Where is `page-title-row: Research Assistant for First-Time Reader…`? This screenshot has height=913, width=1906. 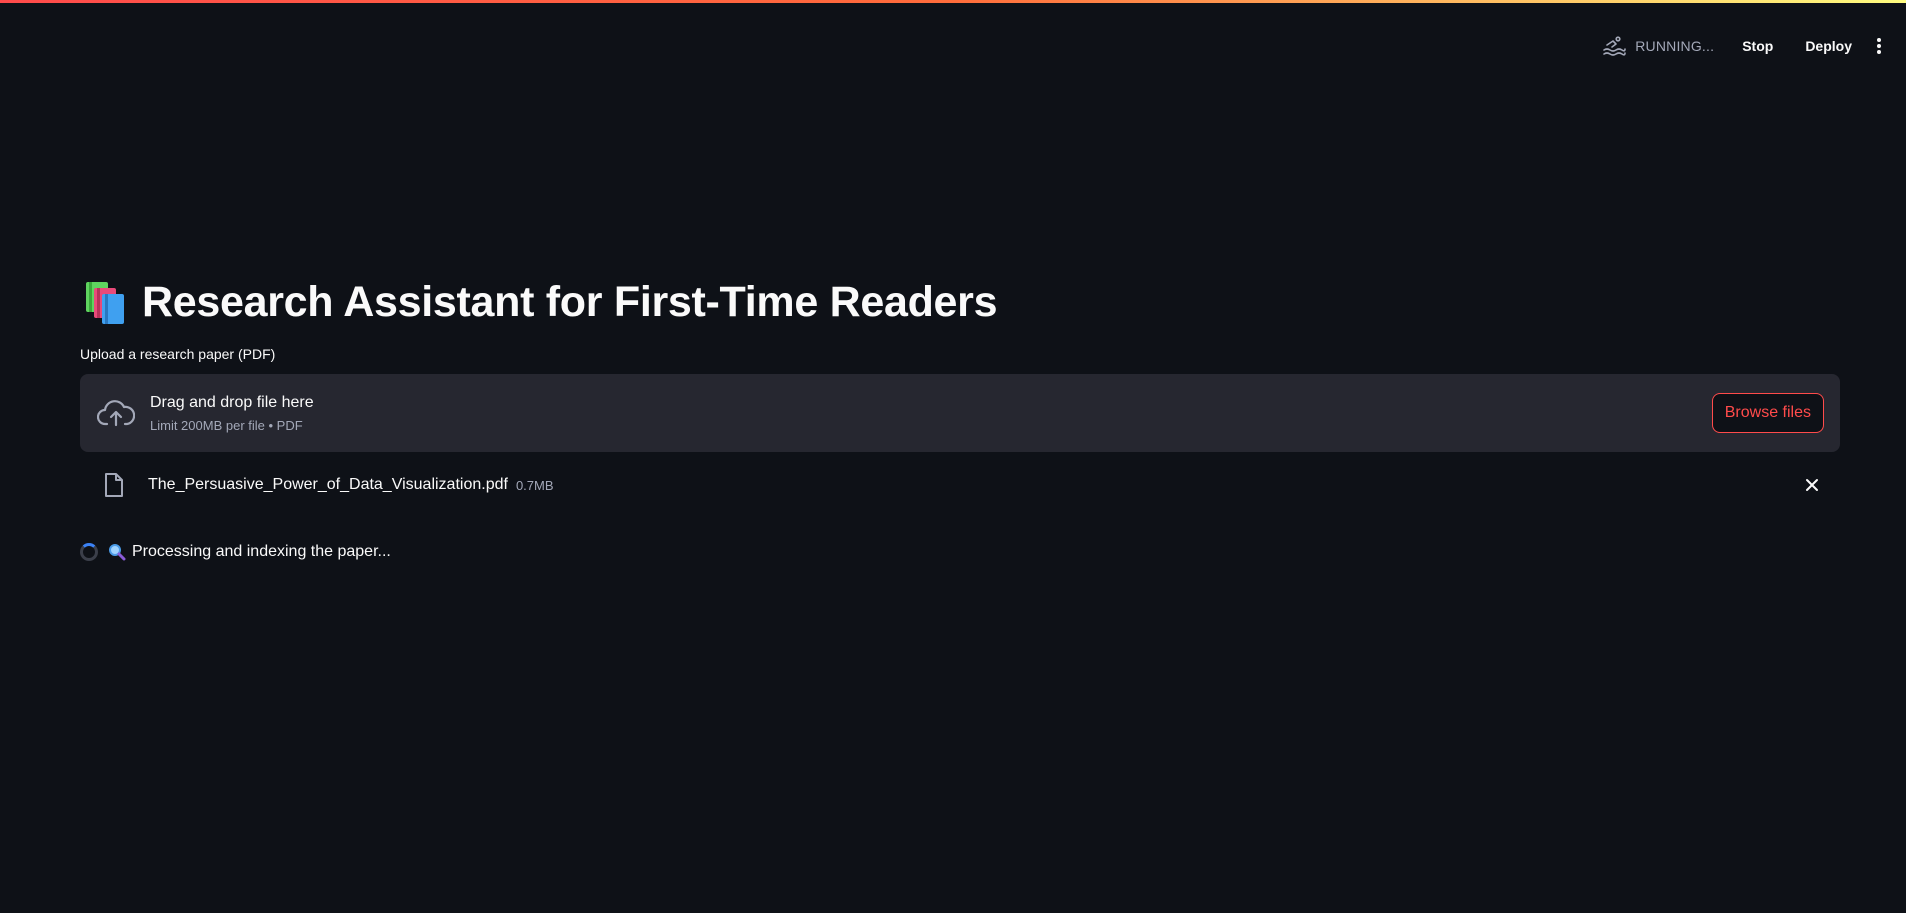
page-title-row: Research Assistant for First-Time Reader… is located at coordinates (960, 302).